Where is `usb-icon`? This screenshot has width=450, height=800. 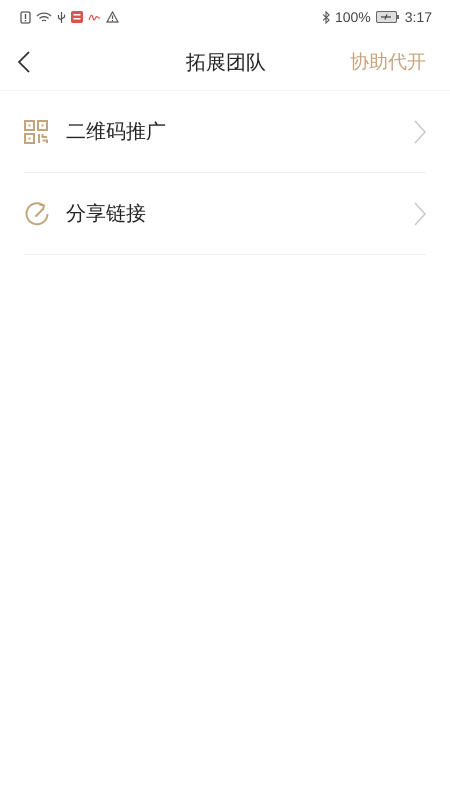 usb-icon is located at coordinates (61, 17).